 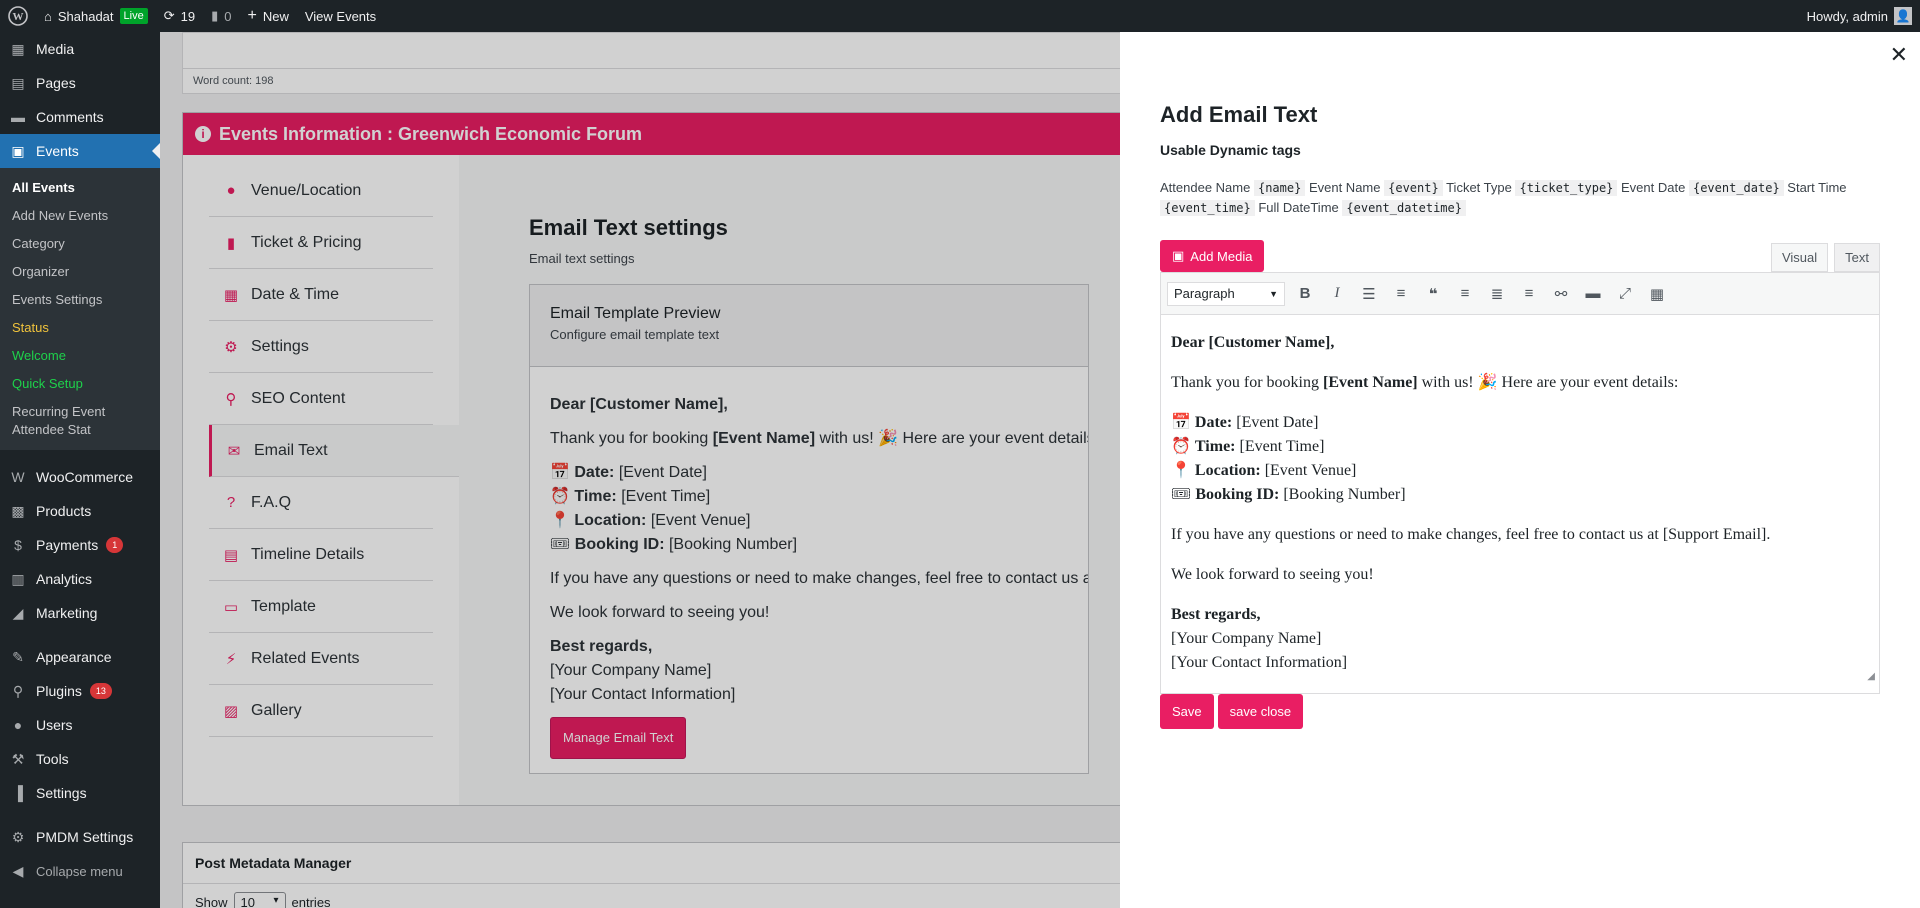 I want to click on menu-item-payments: $ Payments 1, so click(x=80, y=545).